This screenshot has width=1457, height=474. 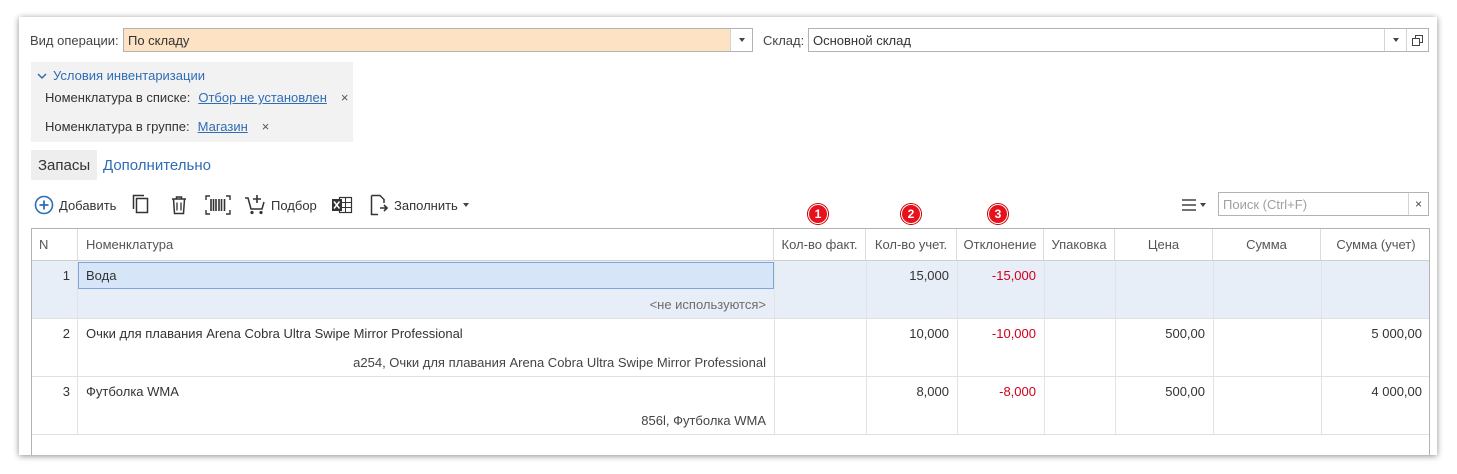 What do you see at coordinates (55, 244) in the screenshot?
I see `column-header-n: N` at bounding box center [55, 244].